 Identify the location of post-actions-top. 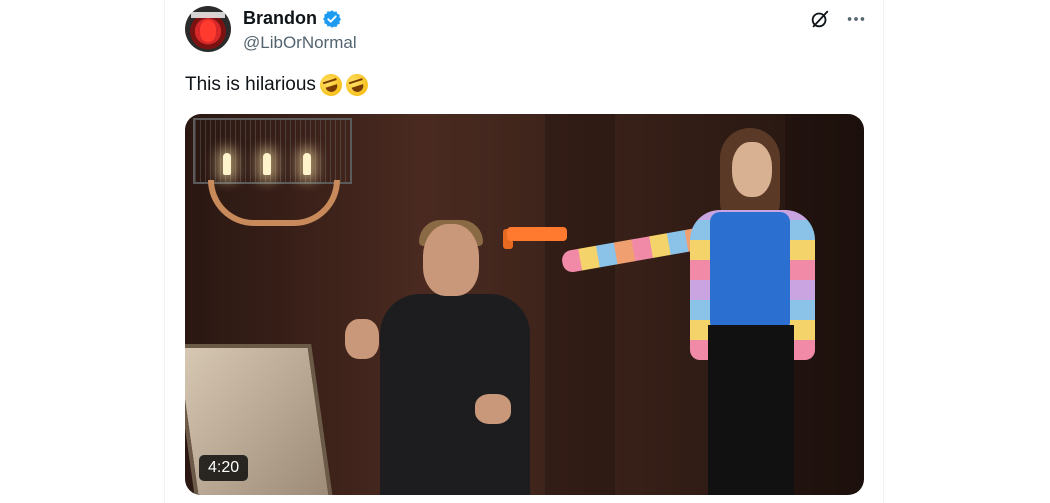
(838, 19).